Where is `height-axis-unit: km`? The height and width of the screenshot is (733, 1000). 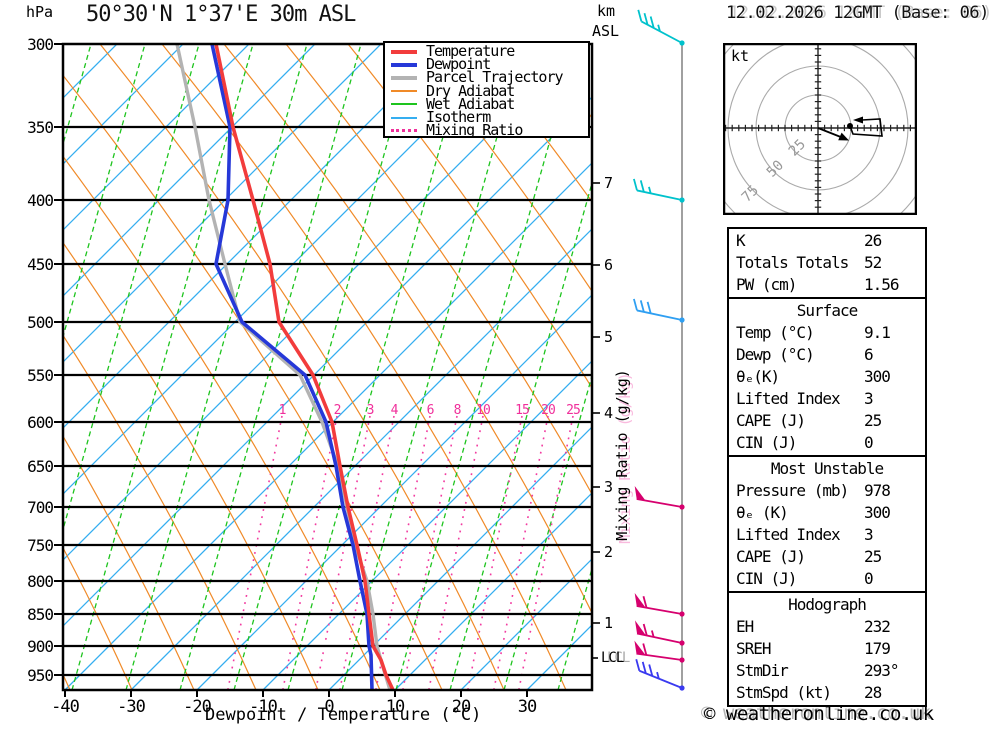
height-axis-unit: km is located at coordinates (606, 11).